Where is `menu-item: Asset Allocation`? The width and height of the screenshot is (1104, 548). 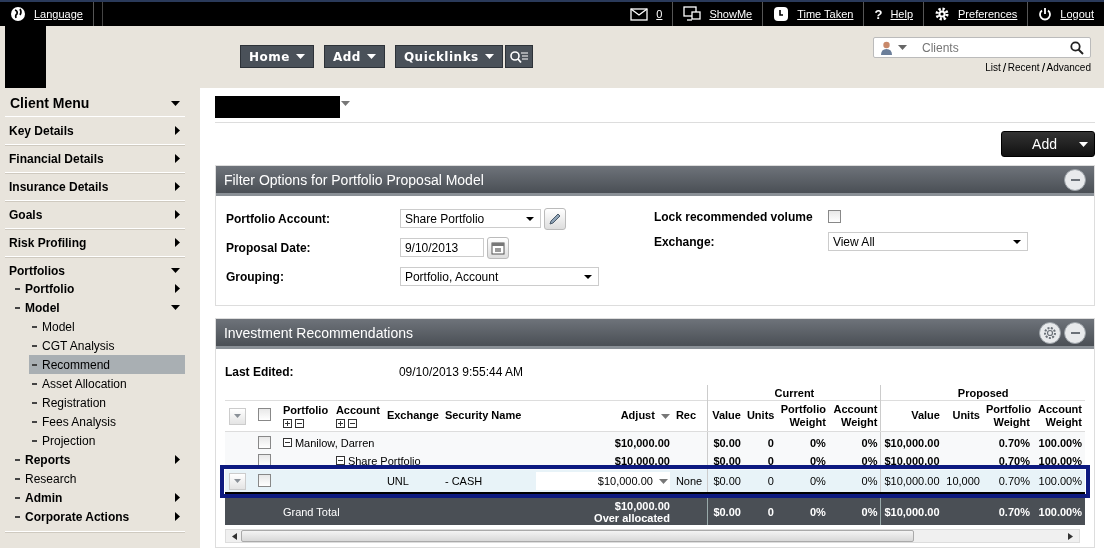
menu-item: Asset Allocation is located at coordinates (95, 383).